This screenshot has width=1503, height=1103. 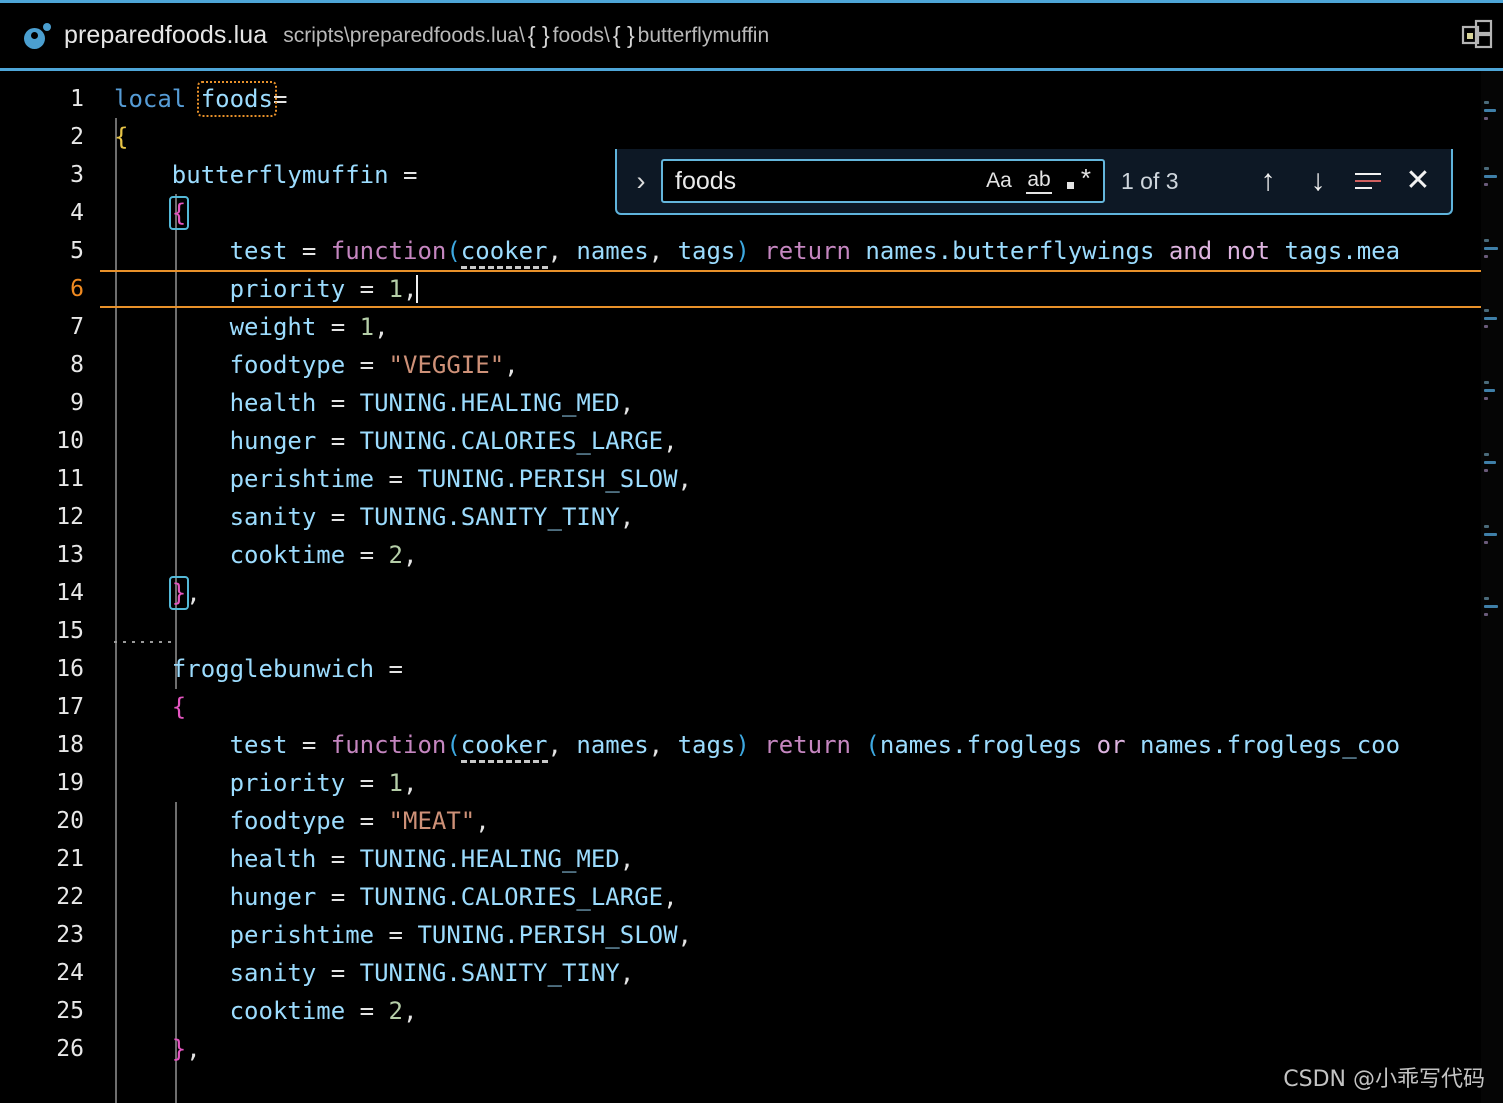 I want to click on minimap-scrollbar, so click(x=1492, y=587).